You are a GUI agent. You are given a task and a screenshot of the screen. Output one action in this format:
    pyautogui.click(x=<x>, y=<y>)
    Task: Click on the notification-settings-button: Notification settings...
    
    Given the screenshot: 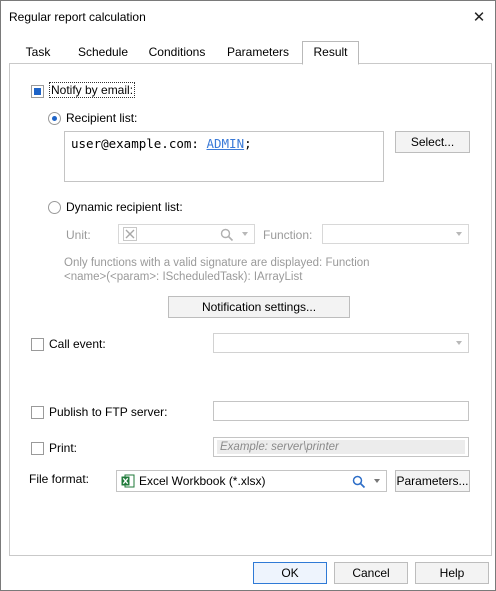 What is the action you would take?
    pyautogui.click(x=259, y=307)
    